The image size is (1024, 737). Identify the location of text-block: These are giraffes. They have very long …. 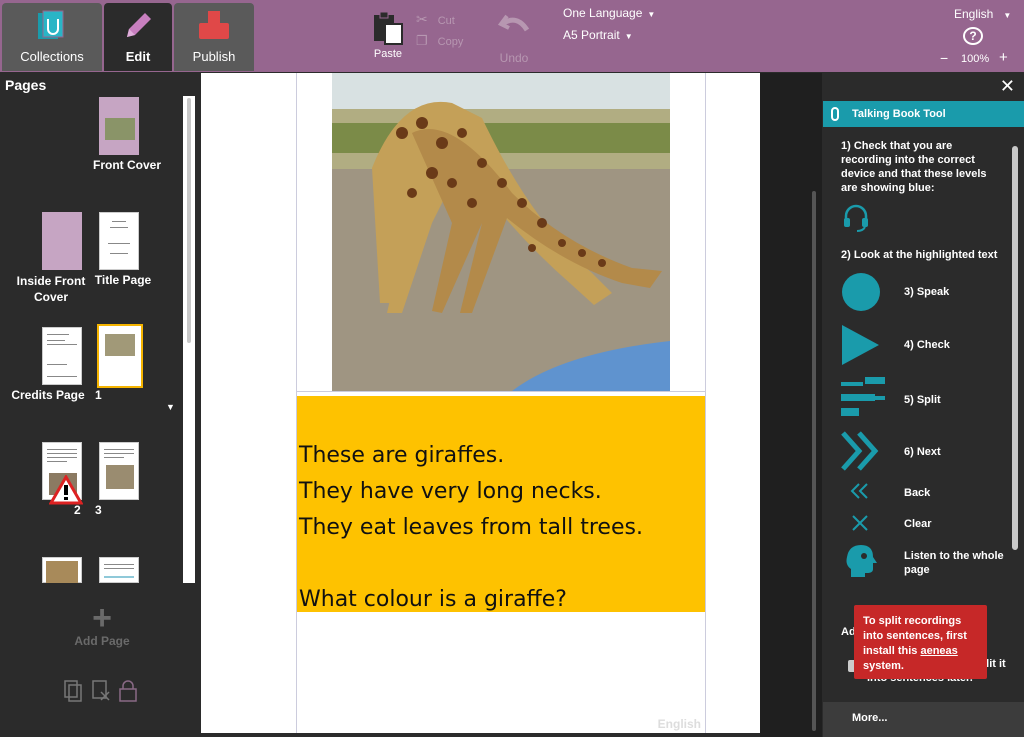
(501, 504).